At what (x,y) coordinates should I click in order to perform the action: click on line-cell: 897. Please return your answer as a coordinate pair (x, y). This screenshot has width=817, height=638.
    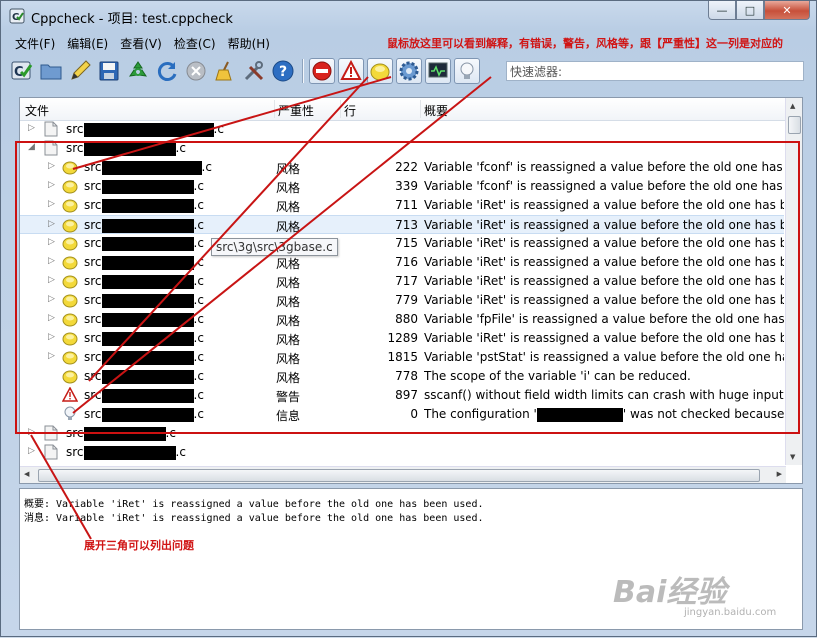
    Looking at the image, I should click on (406, 395).